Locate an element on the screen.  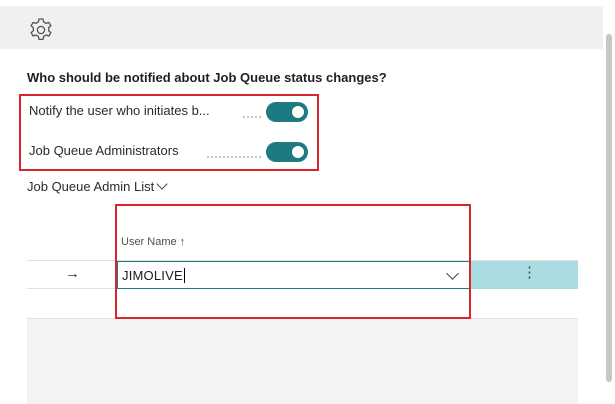
scrollbar is located at coordinates (609, 202).